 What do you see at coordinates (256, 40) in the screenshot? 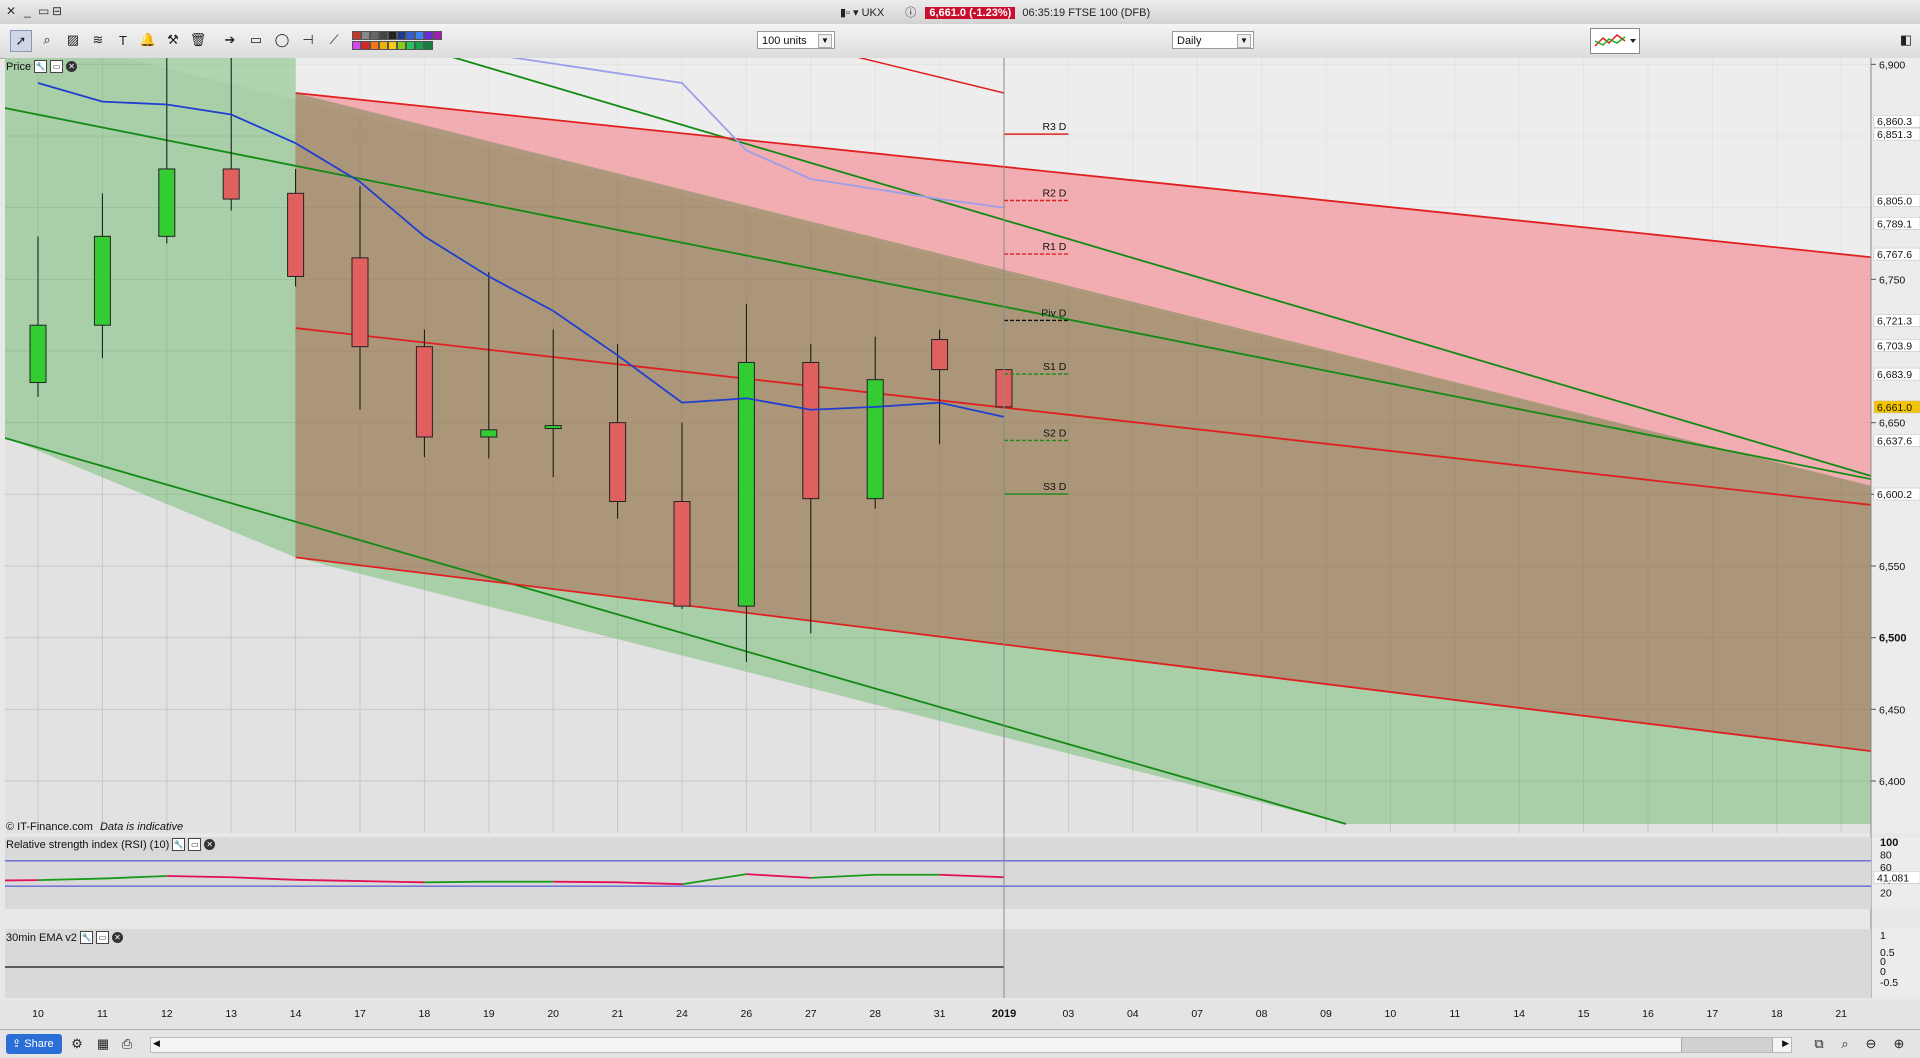
I see `rectangle-tool-icon: ▭` at bounding box center [256, 40].